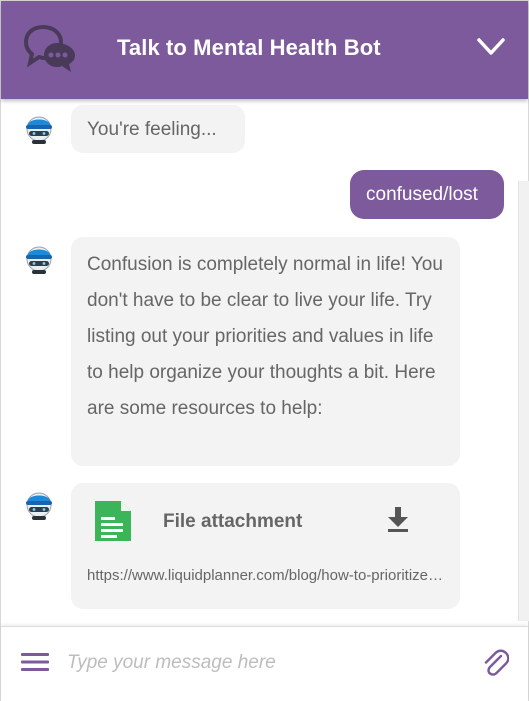 This screenshot has height=701, width=529. I want to click on composer, so click(264, 663).